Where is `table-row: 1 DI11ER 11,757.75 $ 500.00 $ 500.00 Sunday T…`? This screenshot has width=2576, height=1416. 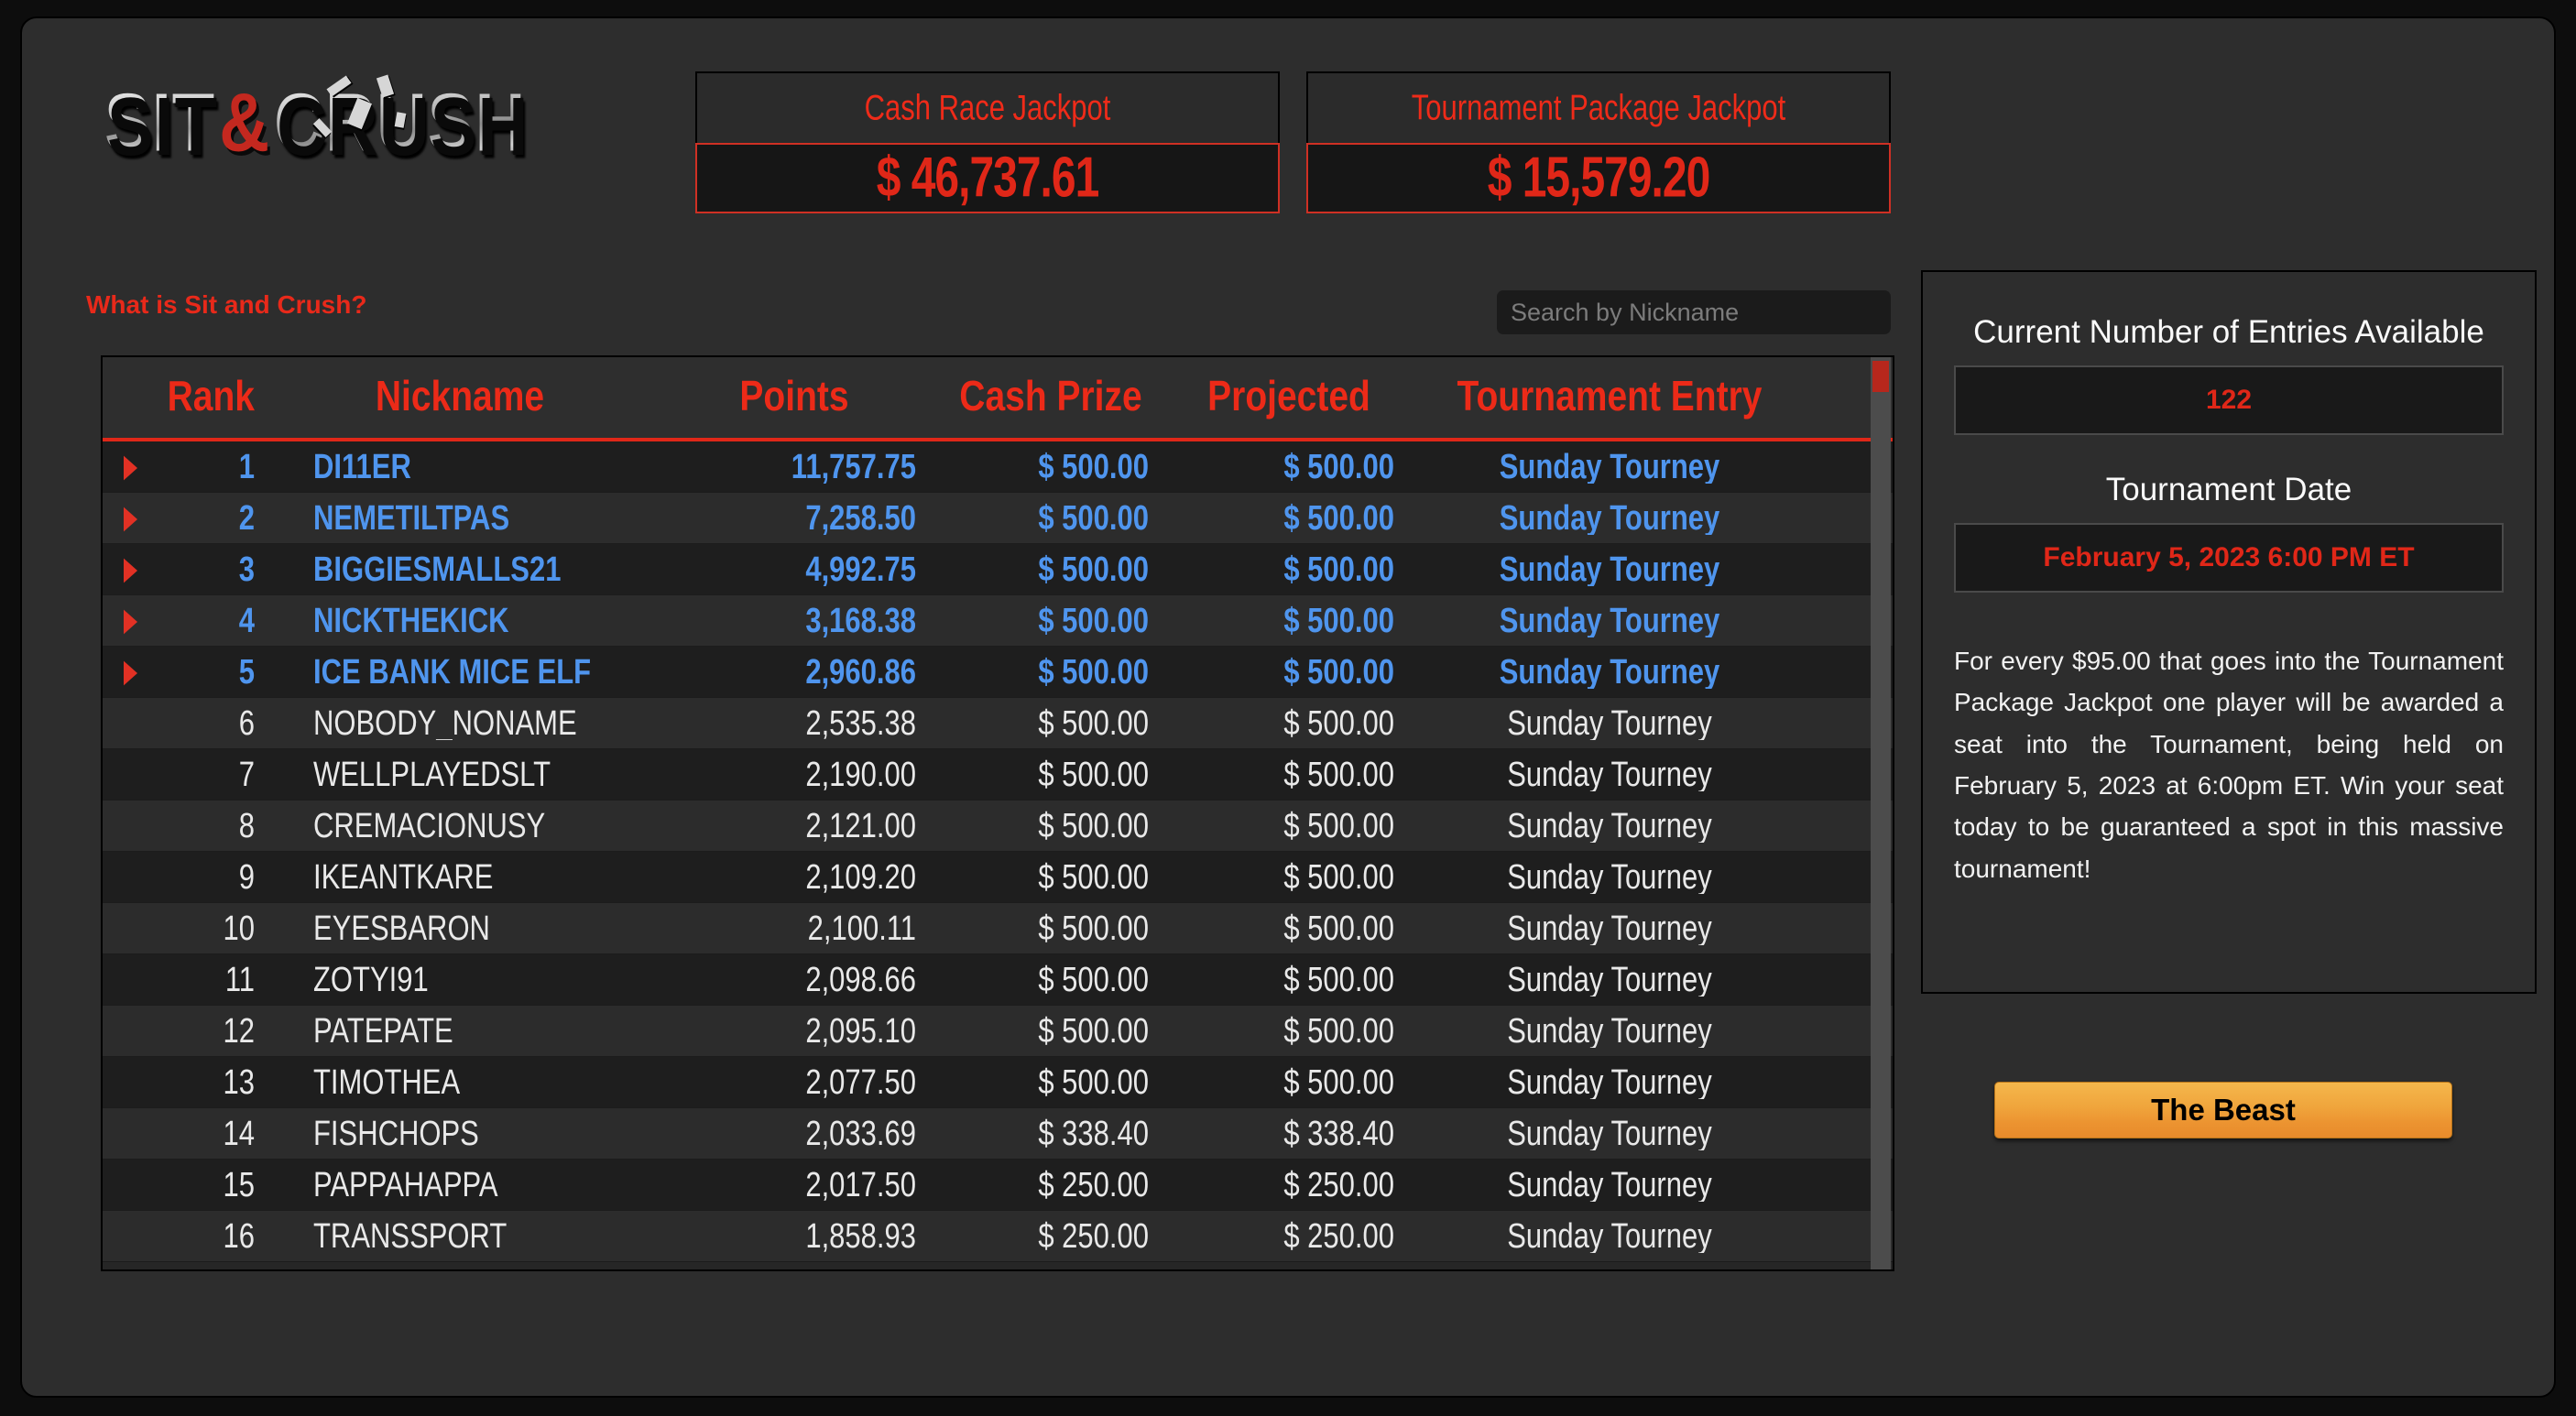 table-row: 1 DI11ER 11,757.75 $ 500.00 $ 500.00 Sunday T… is located at coordinates (998, 467).